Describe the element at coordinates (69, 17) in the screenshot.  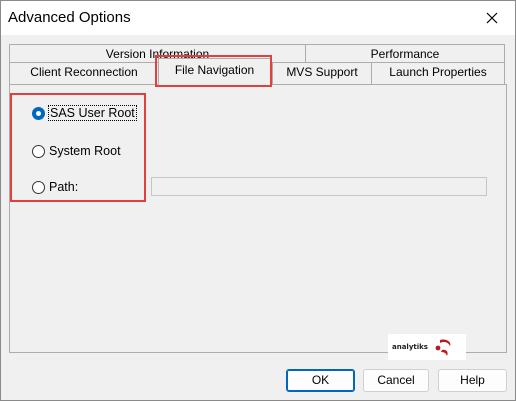
I see `window-title: Advanced Options` at that location.